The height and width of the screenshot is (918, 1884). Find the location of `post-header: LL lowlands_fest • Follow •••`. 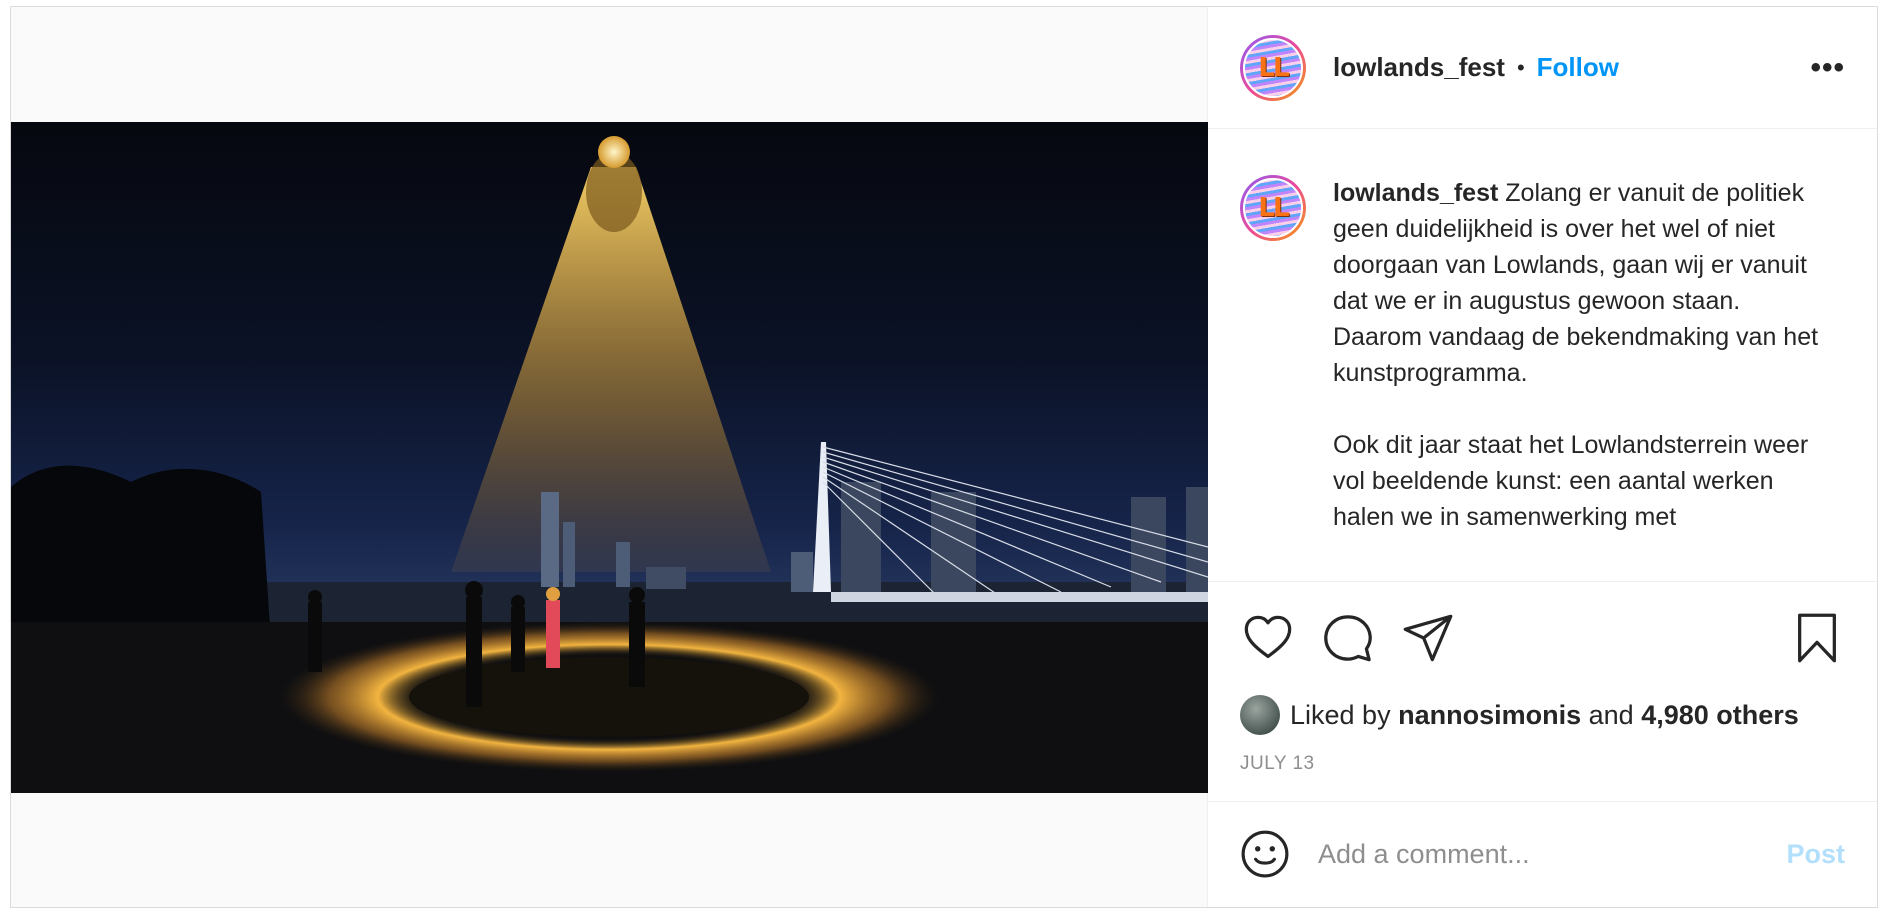

post-header: LL lowlands_fest • Follow ••• is located at coordinates (1542, 68).